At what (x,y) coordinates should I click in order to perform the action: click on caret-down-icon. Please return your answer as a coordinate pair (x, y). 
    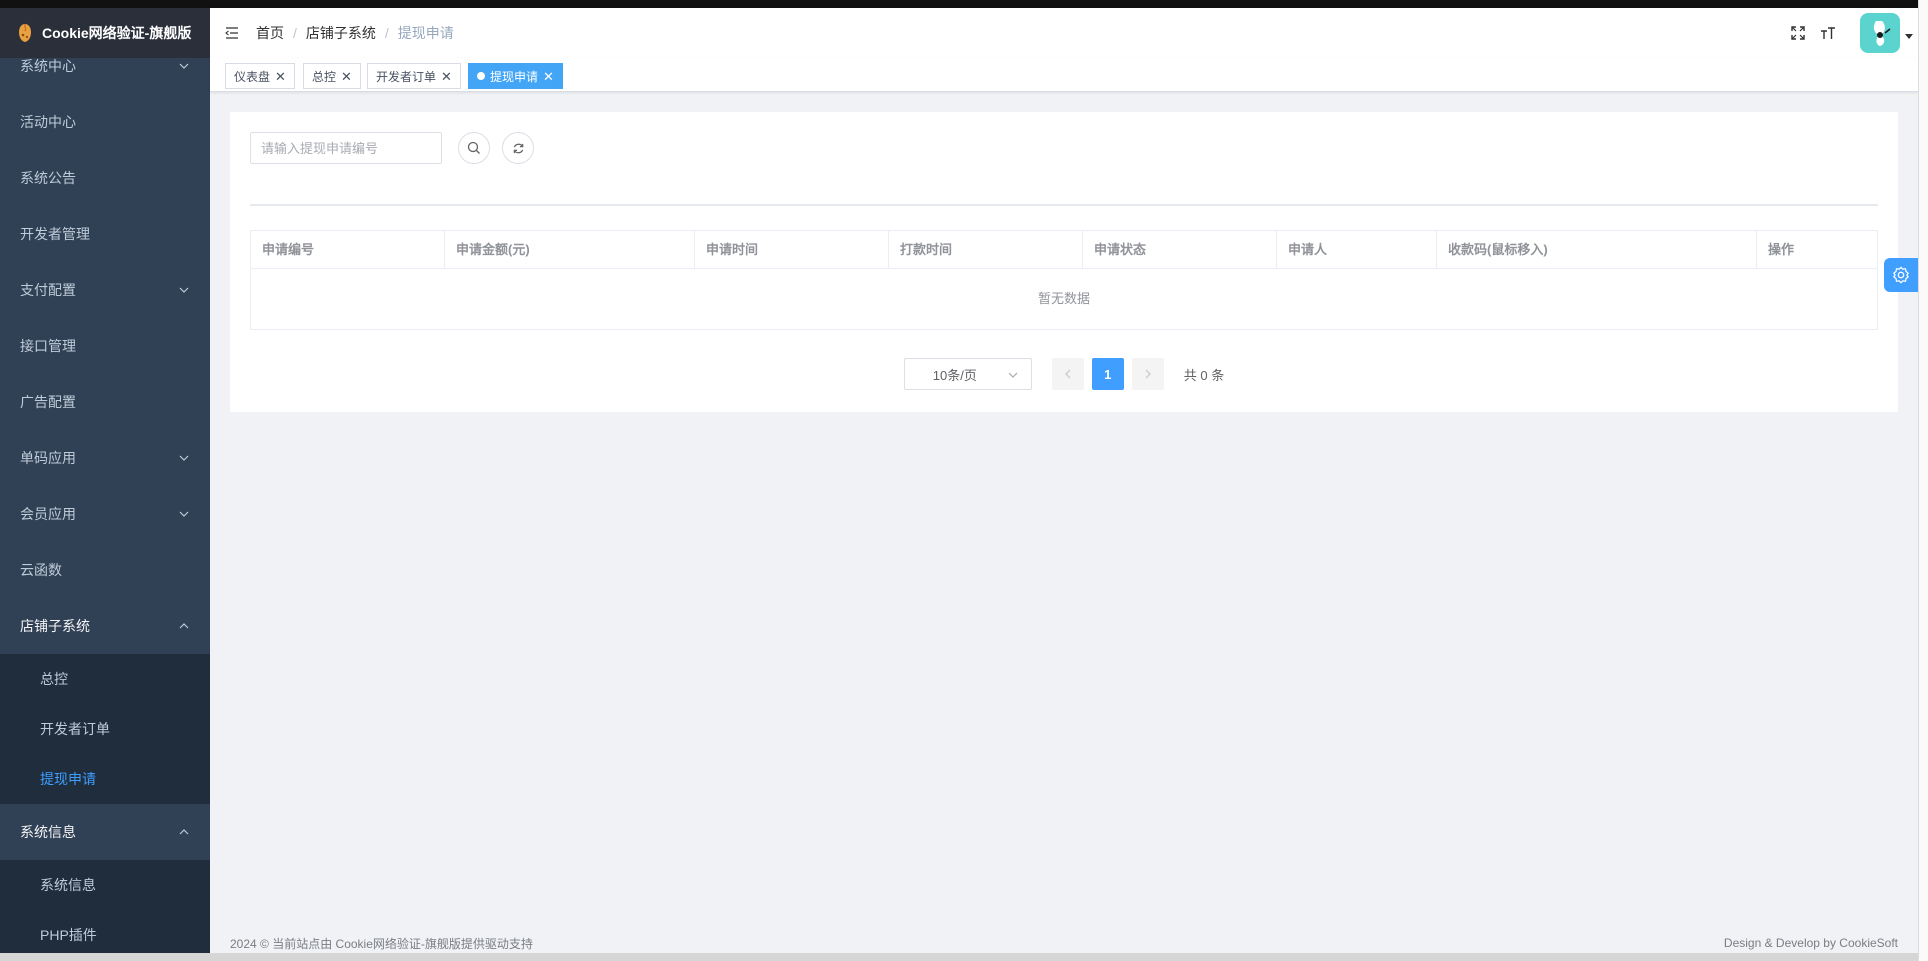
    Looking at the image, I should click on (1909, 33).